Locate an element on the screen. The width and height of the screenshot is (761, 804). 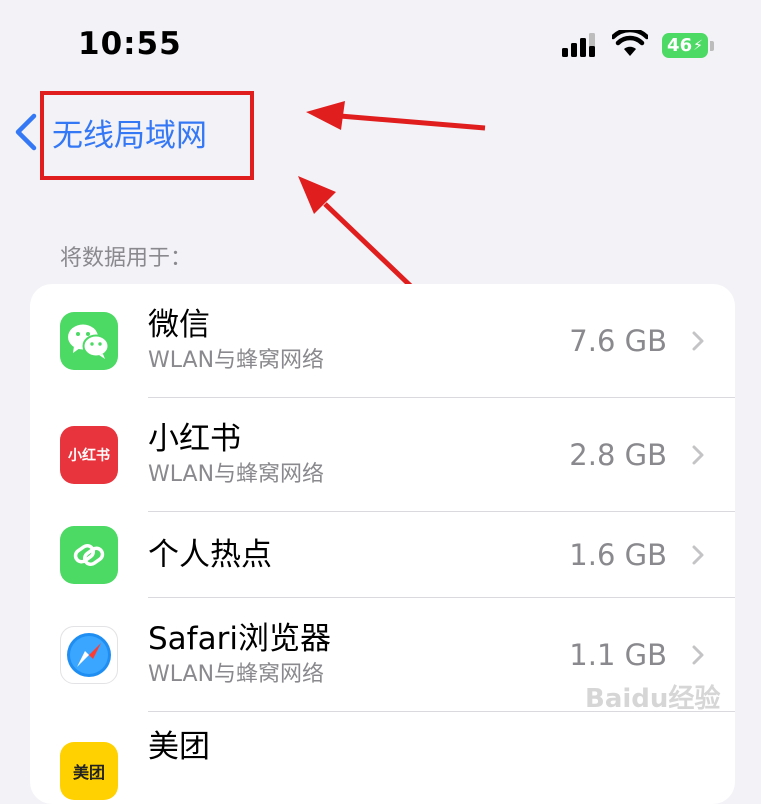
list-item: 微信 WLAN与蜂窝网络 7.6 GB is located at coordinates (382, 341).